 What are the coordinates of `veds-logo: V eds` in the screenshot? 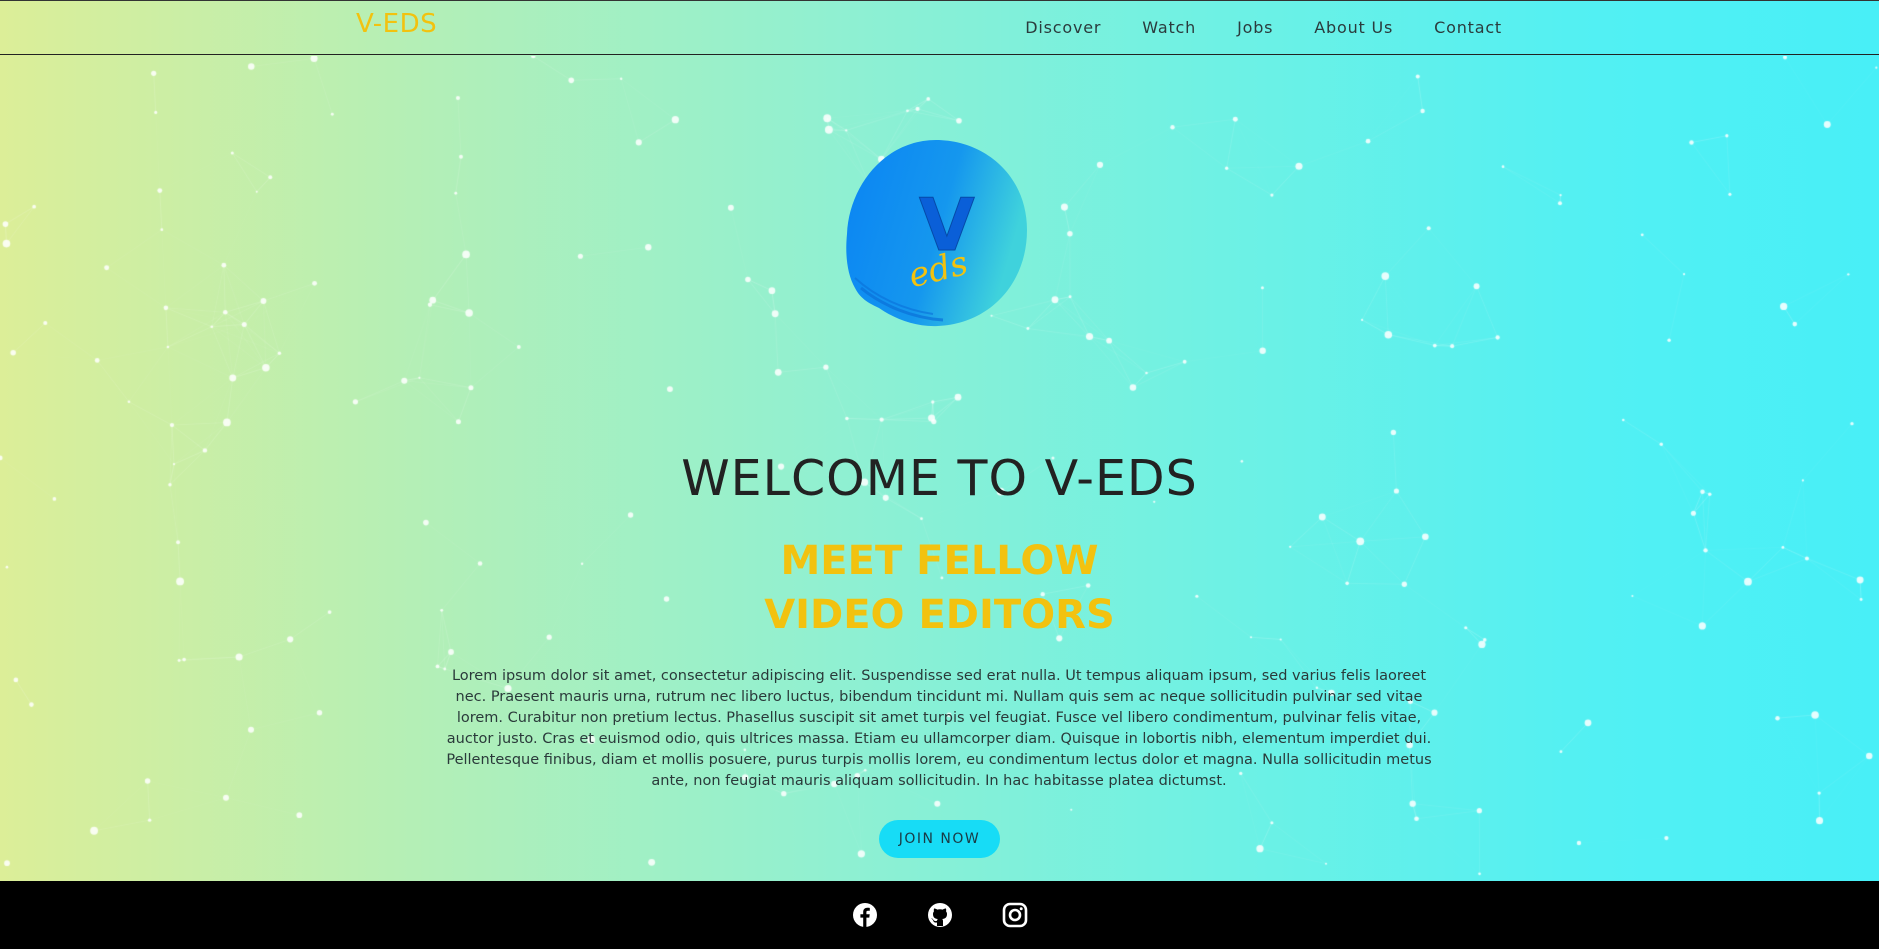 It's located at (936, 233).